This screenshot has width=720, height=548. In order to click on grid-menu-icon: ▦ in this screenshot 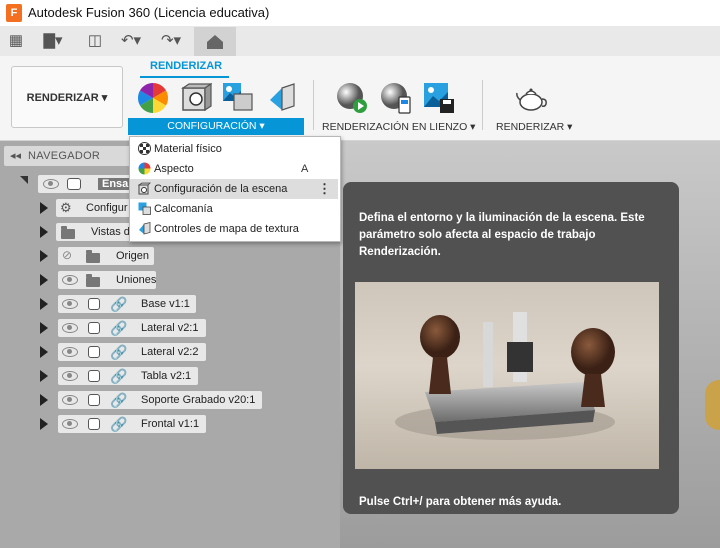, I will do `click(16, 41)`.